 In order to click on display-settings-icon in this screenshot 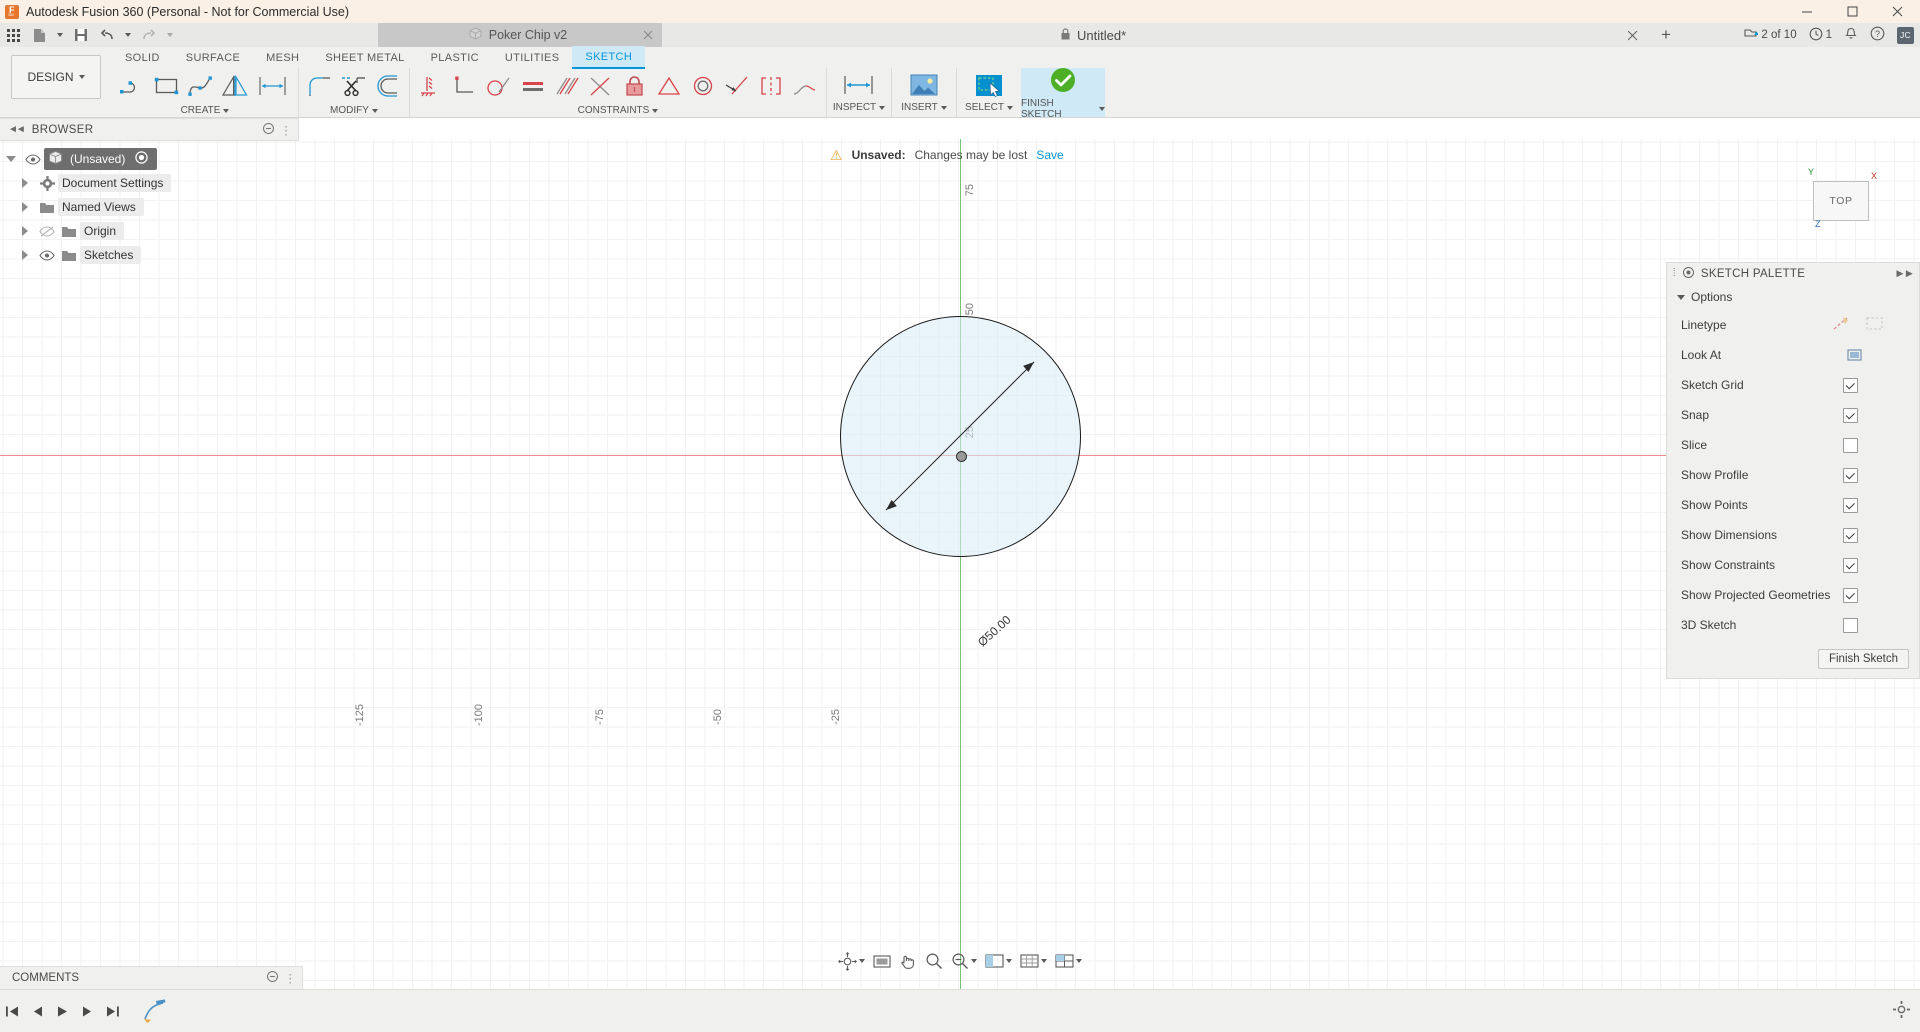, I will do `click(998, 961)`.